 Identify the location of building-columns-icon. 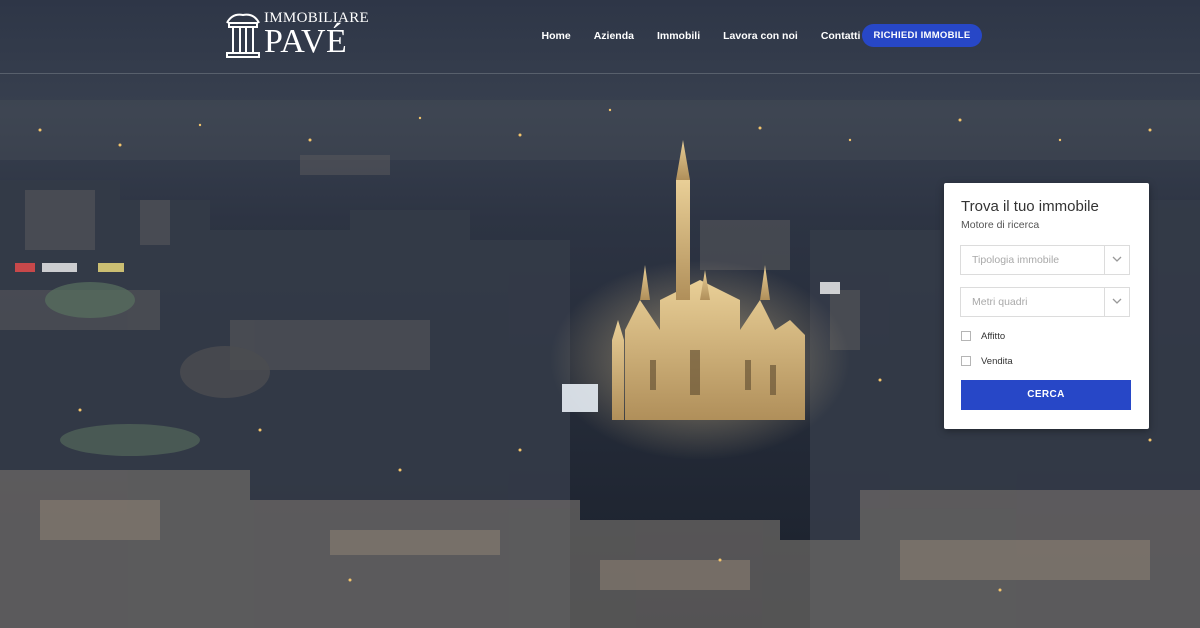
(243, 35).